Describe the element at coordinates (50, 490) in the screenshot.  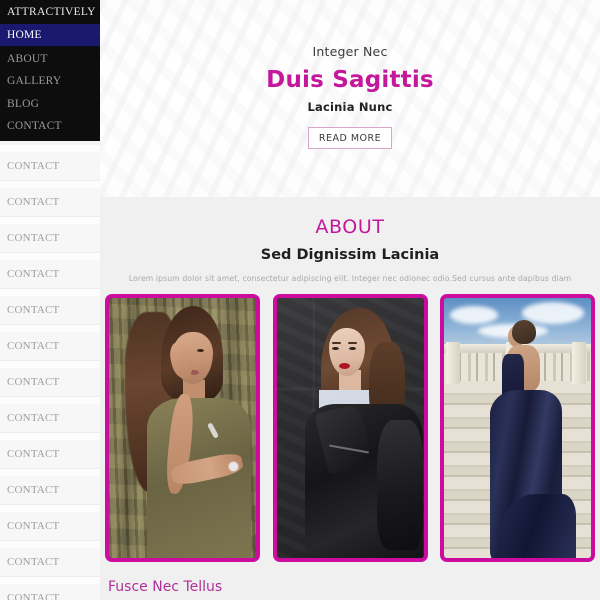
I see `sidebar-repeated-item-9: CONTACT` at that location.